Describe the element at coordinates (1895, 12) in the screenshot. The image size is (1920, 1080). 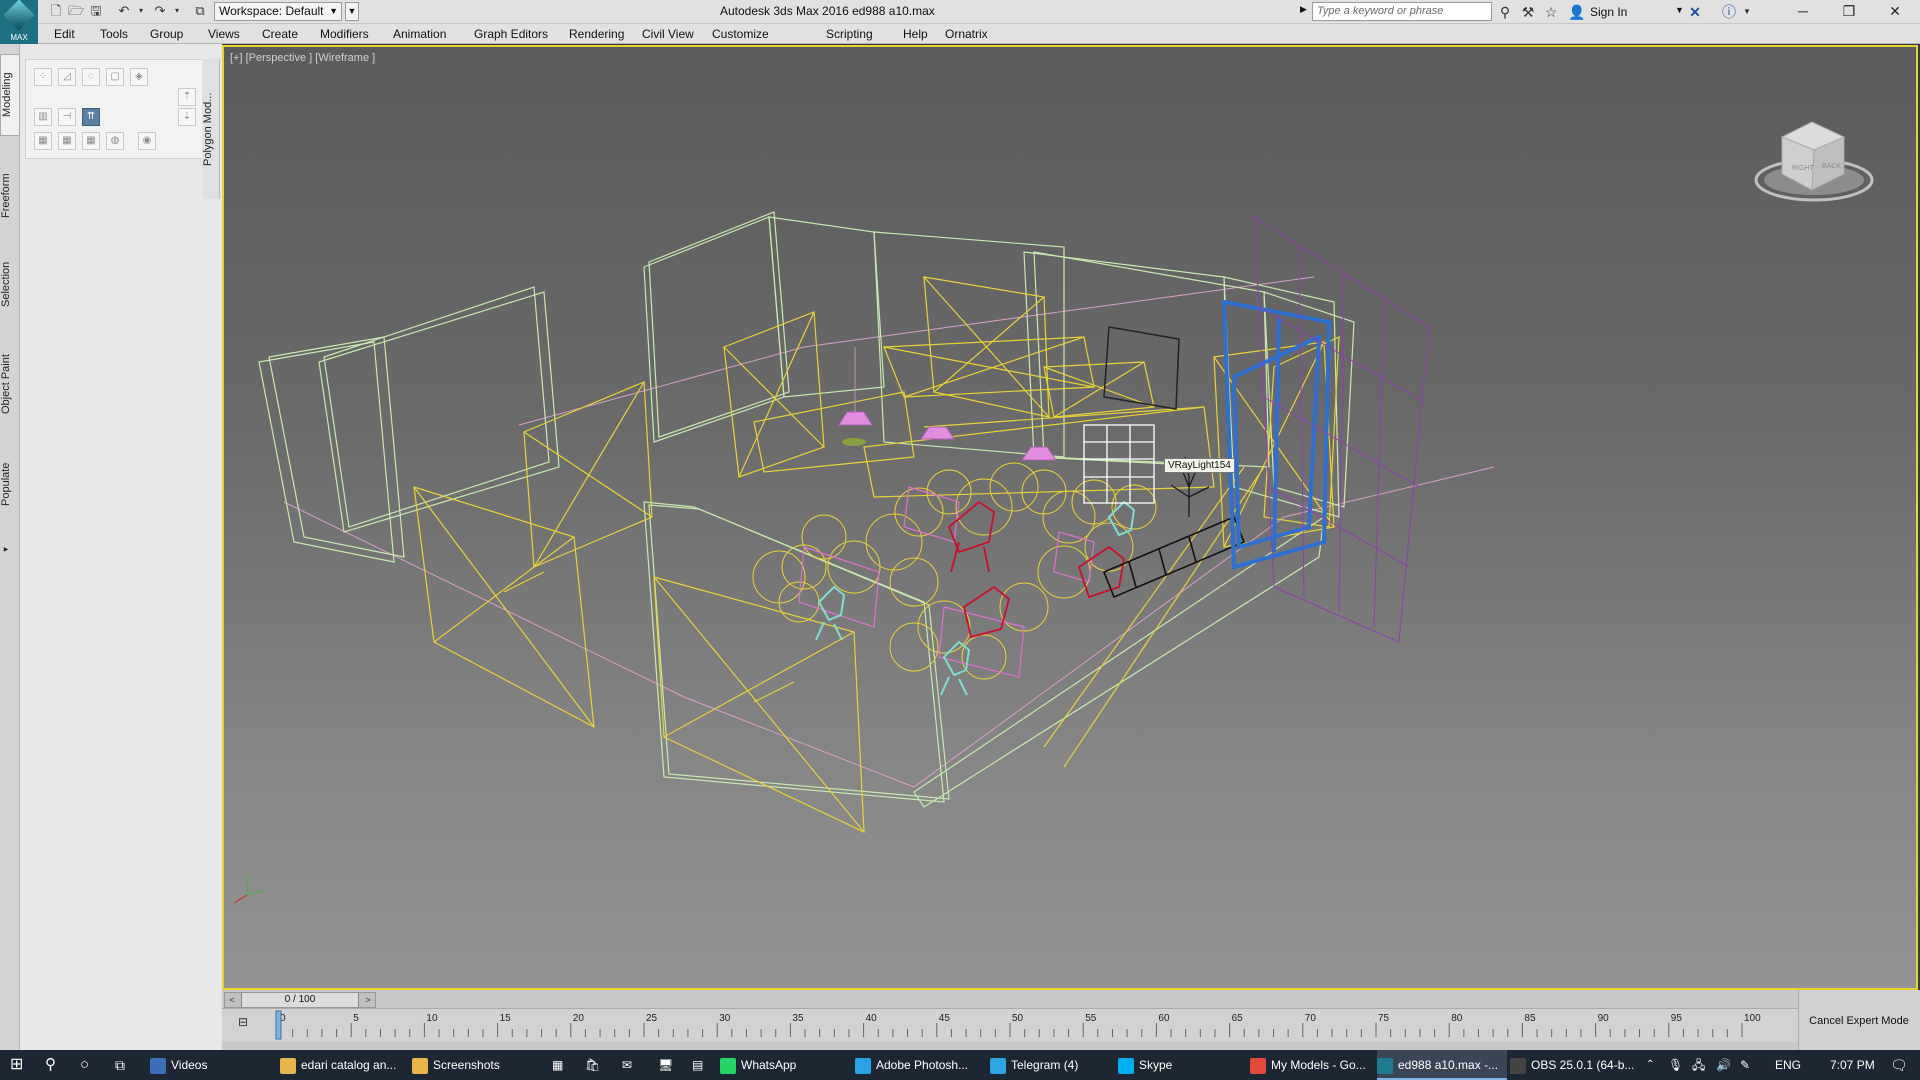
I see `close-button: ✕` at that location.